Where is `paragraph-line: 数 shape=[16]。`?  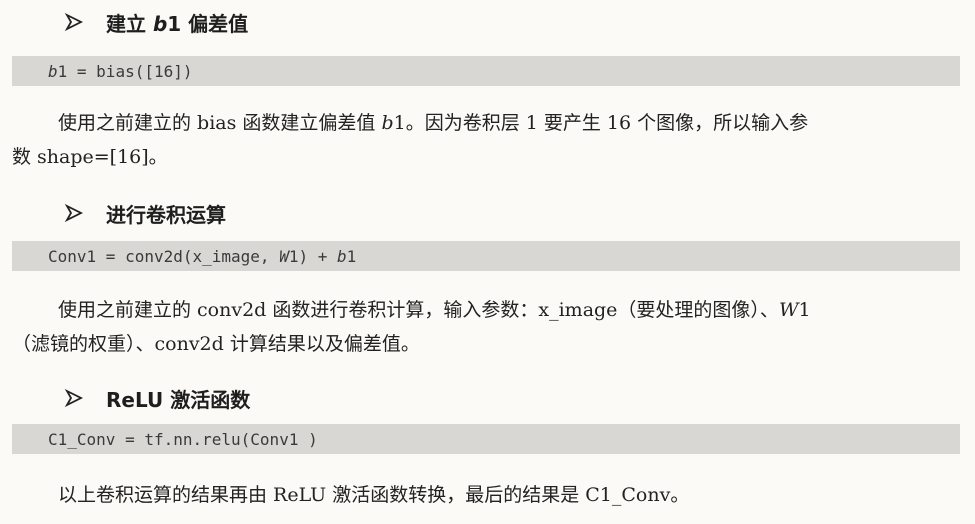
paragraph-line: 数 shape=[16]。 is located at coordinates (90, 157).